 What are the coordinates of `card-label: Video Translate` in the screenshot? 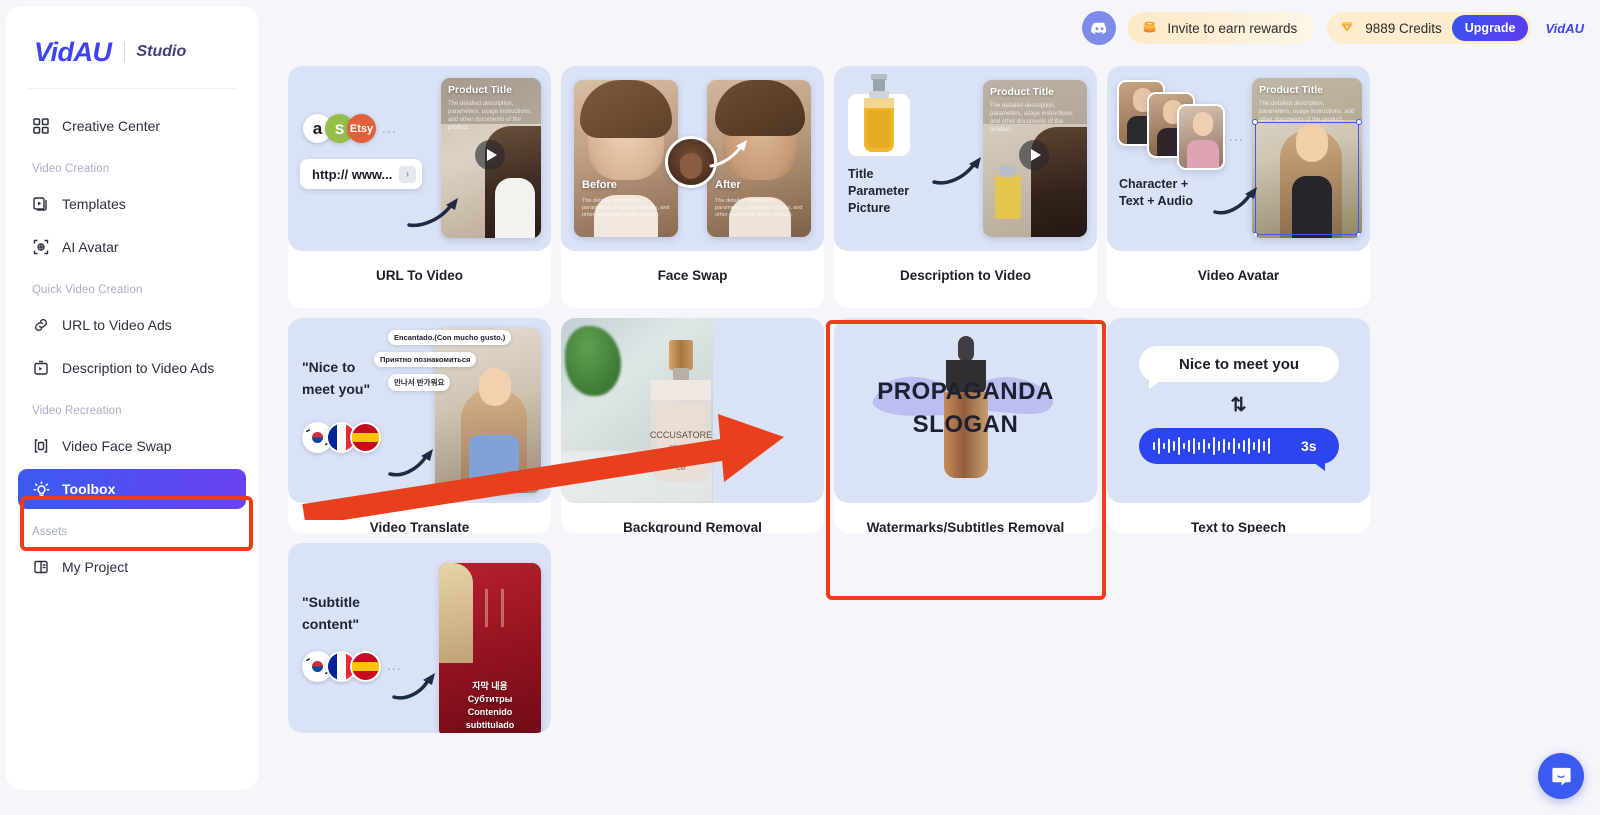 It's located at (419, 526).